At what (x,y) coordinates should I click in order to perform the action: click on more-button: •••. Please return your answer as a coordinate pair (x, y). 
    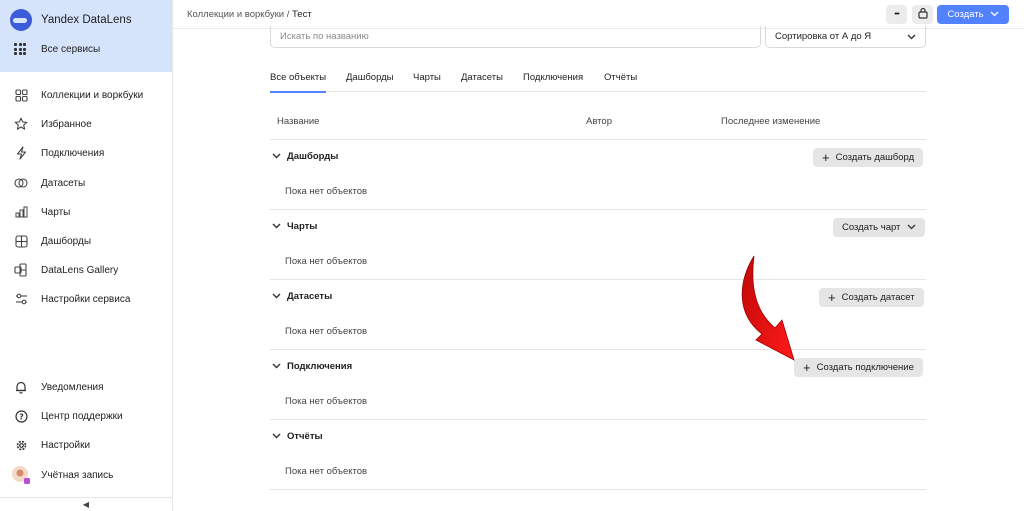
    Looking at the image, I should click on (896, 14).